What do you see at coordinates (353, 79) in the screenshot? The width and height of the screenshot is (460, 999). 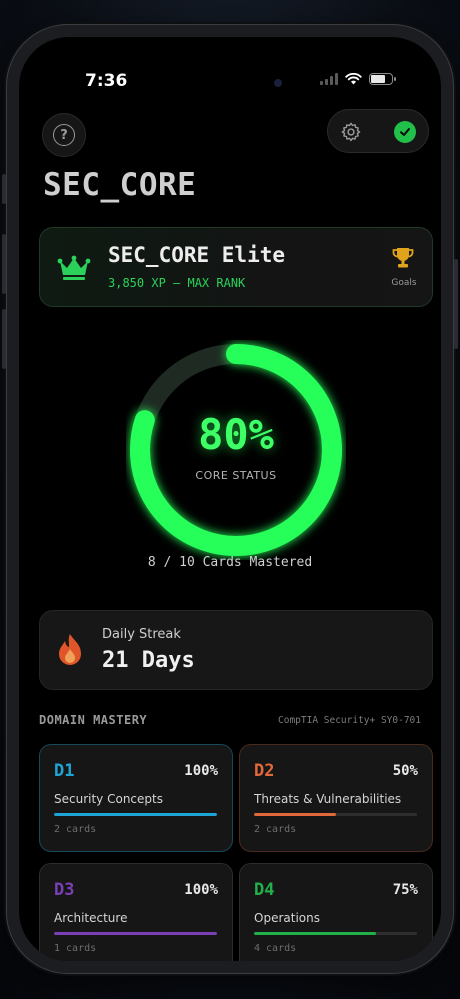 I see `wifi-icon` at bounding box center [353, 79].